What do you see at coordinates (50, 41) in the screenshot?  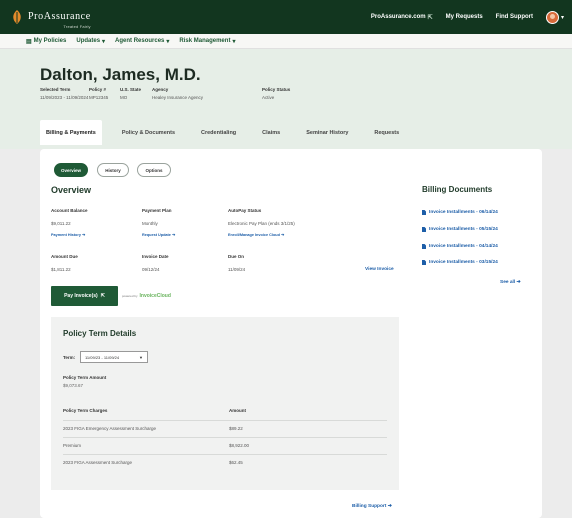 I see `nav-label: My Policies` at bounding box center [50, 41].